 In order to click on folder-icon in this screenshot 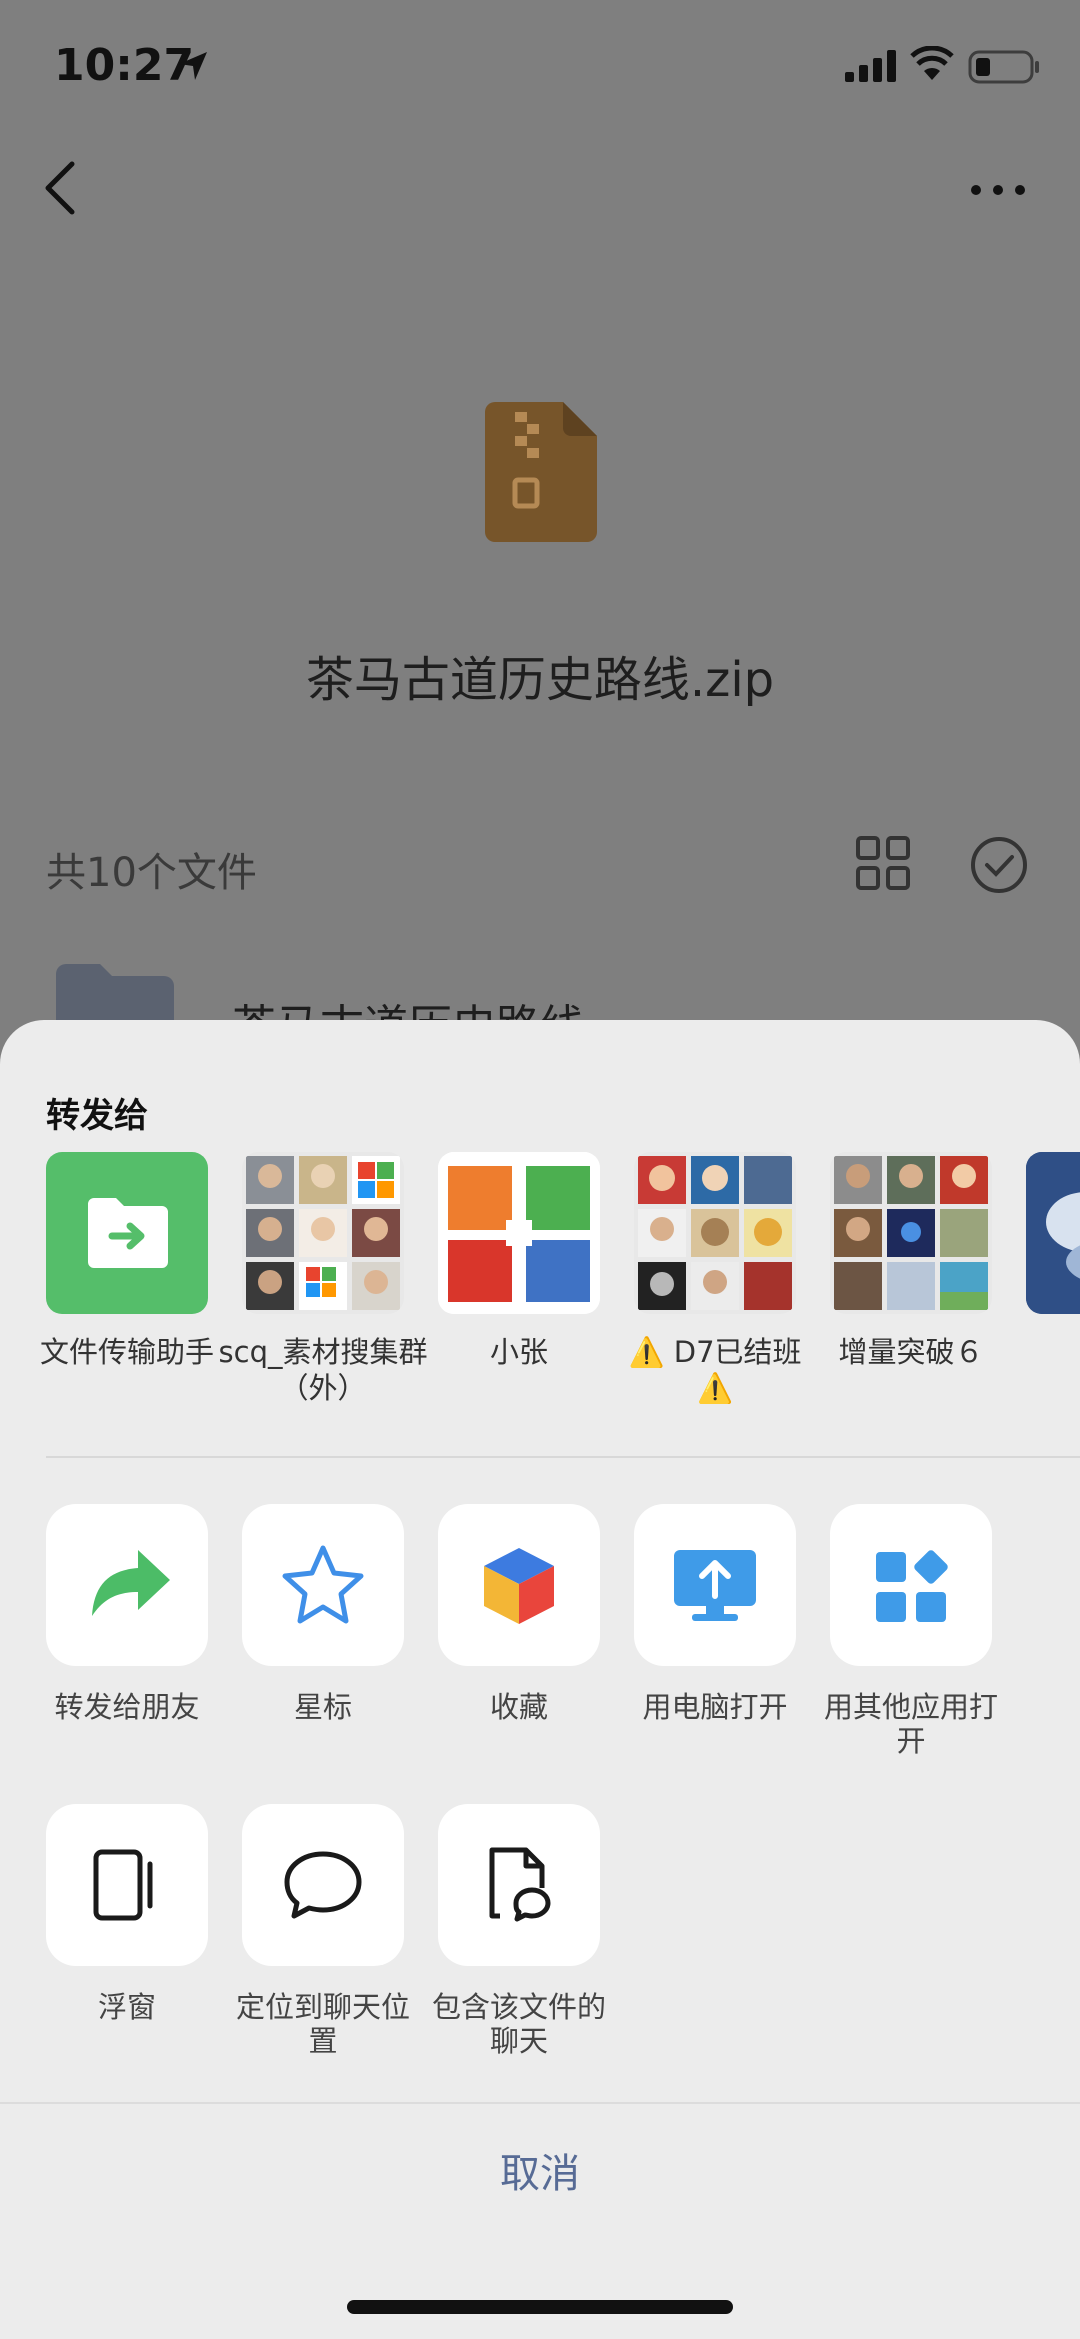, I will do `click(115, 994)`.